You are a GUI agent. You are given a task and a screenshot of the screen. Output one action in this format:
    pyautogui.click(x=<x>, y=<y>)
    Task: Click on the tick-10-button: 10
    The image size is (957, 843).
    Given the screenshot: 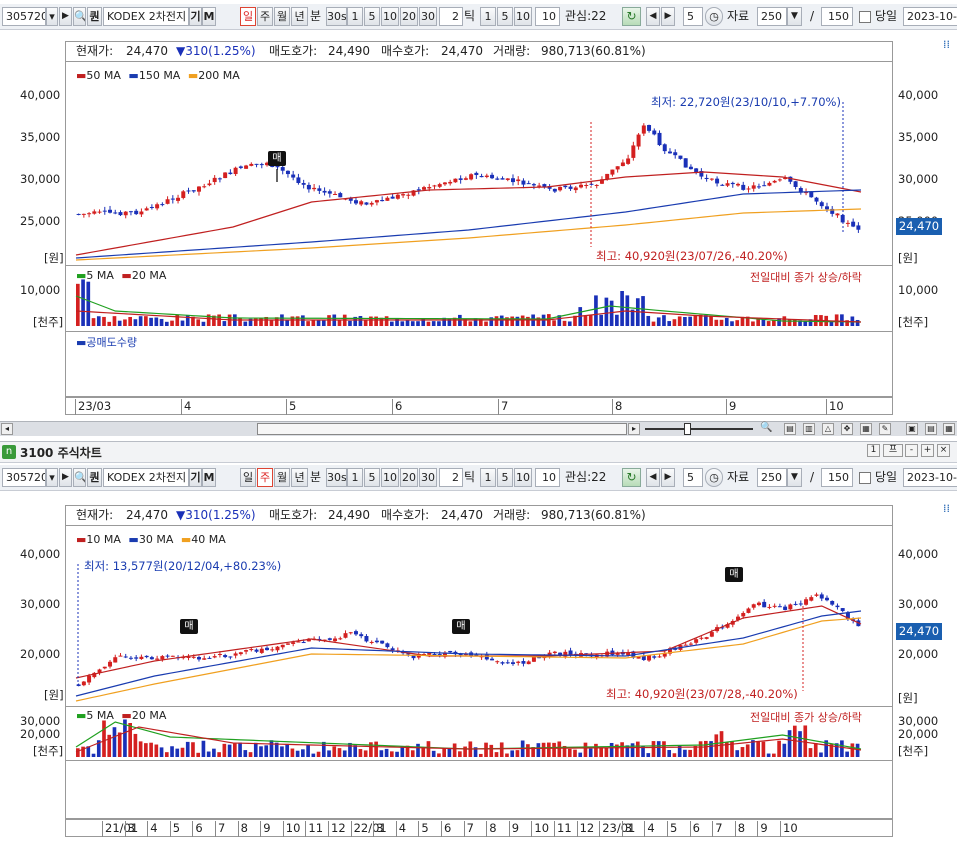 What is the action you would take?
    pyautogui.click(x=523, y=16)
    